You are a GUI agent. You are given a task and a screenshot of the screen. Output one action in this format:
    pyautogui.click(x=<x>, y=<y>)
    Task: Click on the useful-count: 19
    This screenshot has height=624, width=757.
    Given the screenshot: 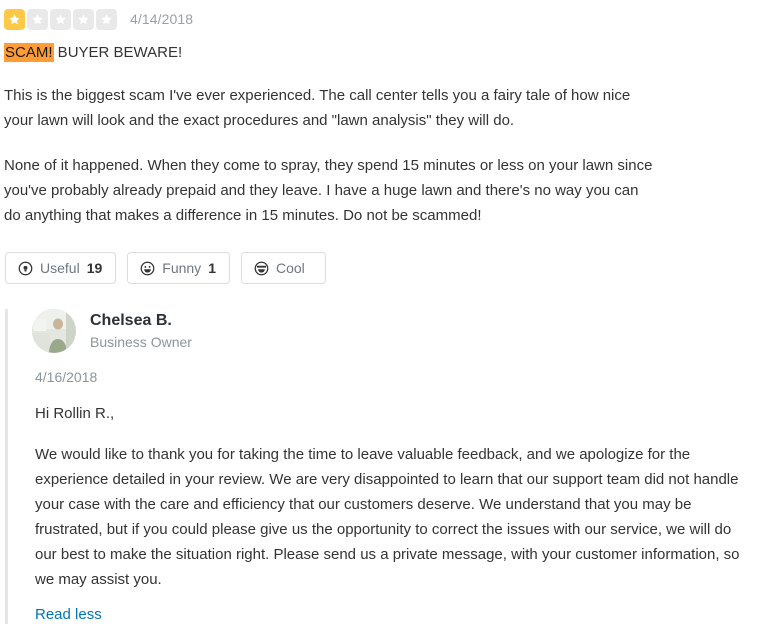 What is the action you would take?
    pyautogui.click(x=94, y=268)
    